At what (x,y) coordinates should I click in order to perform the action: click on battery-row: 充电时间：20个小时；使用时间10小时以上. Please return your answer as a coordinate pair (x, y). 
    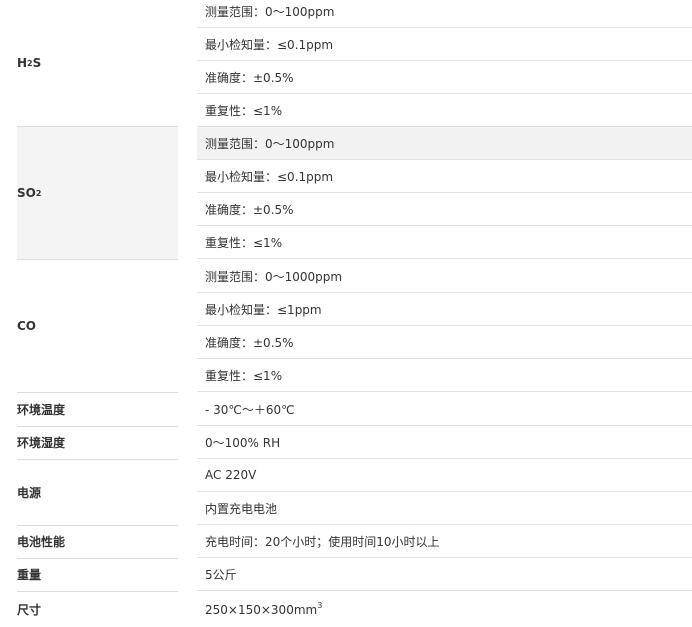
    Looking at the image, I should click on (444, 541).